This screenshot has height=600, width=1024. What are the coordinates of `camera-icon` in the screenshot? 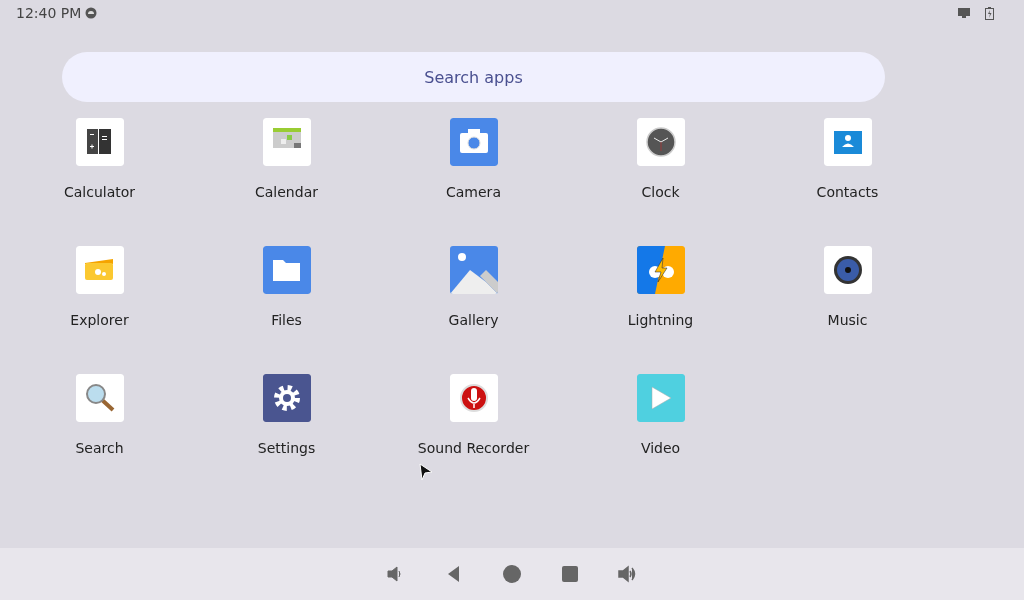 It's located at (473, 142).